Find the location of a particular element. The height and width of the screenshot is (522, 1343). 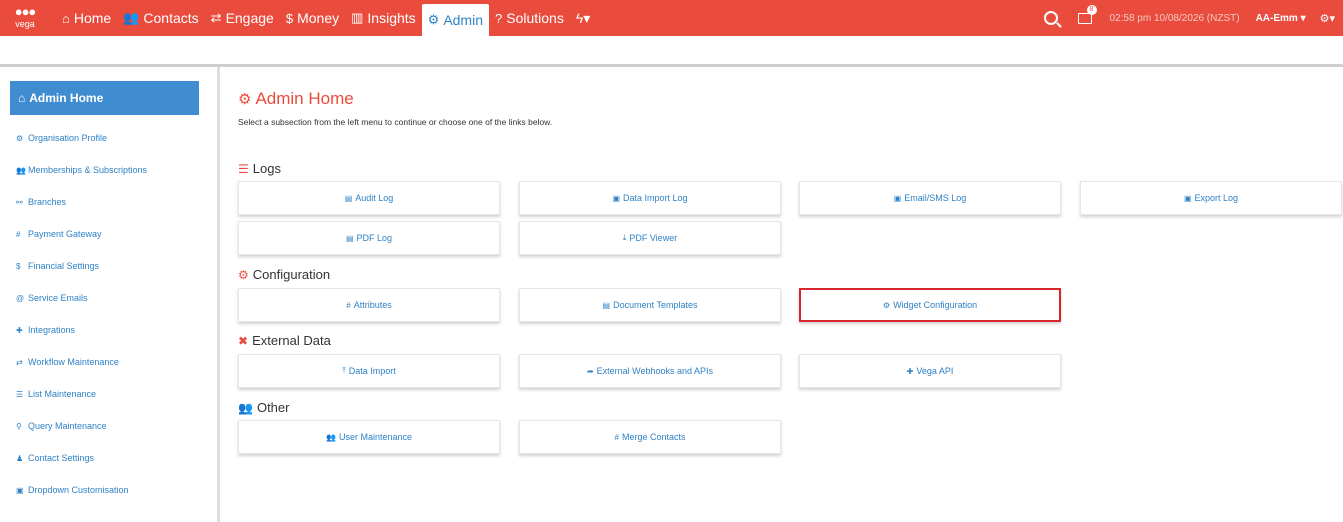

sidebar-item-label: Payment Gateway is located at coordinates (65, 234).